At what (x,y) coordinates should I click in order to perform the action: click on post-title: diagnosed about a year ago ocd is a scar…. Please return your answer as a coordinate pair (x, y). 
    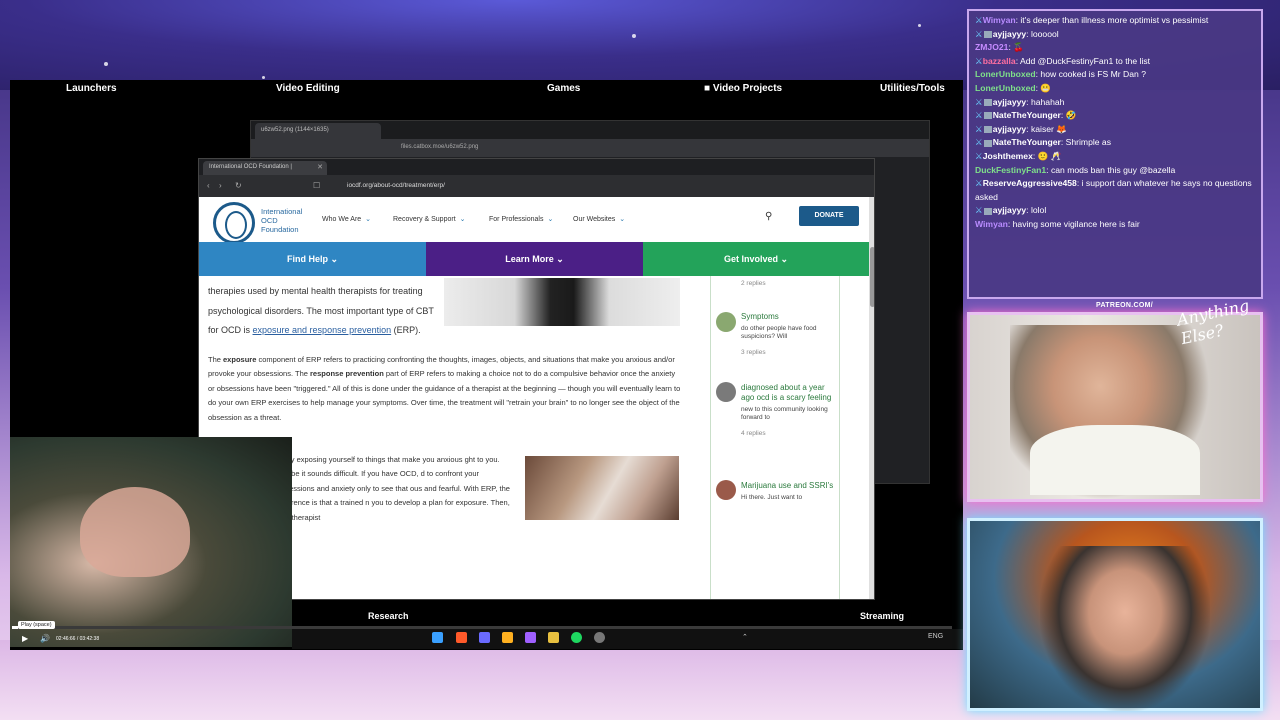
    Looking at the image, I should click on (788, 393).